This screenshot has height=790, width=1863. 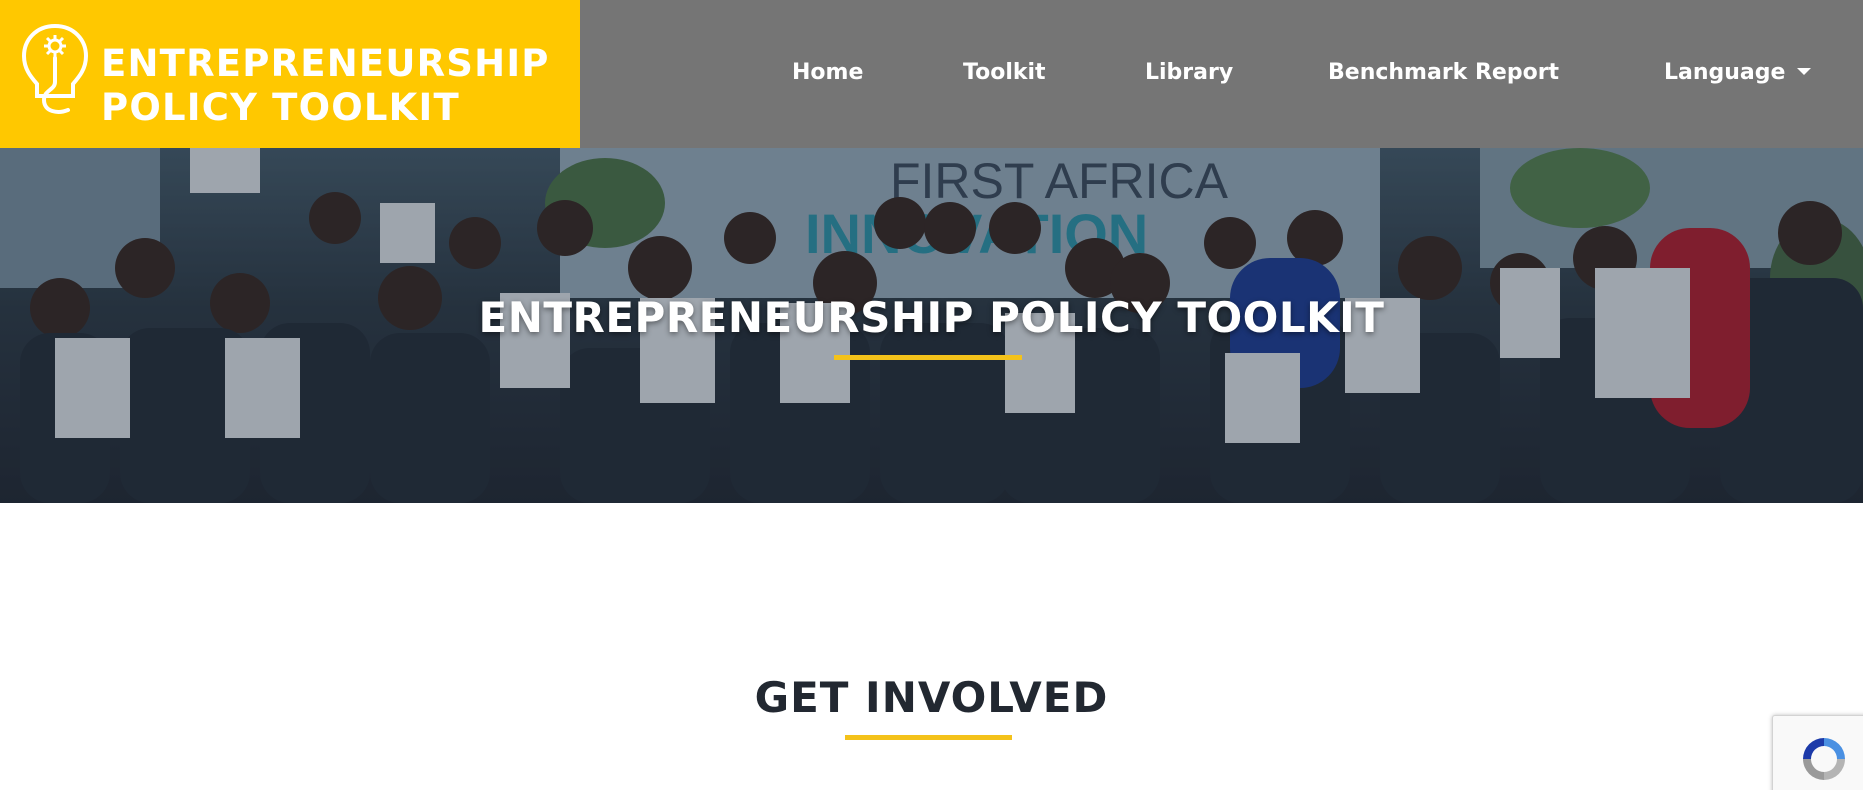 I want to click on logo-line-2: POLICY TOOLKIT, so click(x=280, y=107).